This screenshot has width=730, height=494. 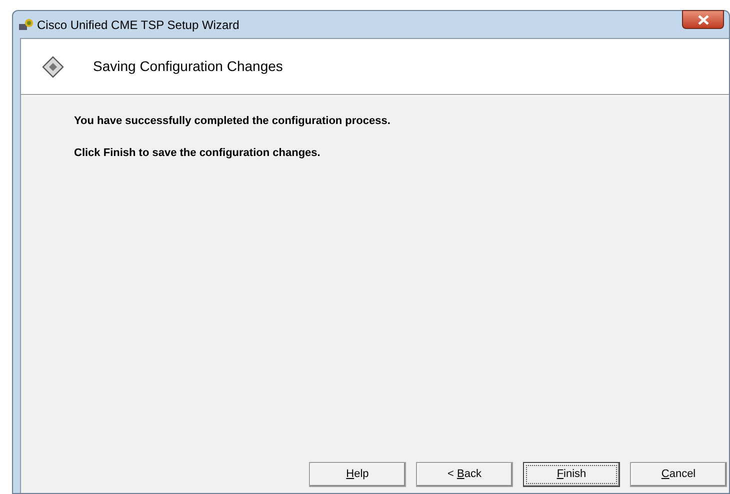 What do you see at coordinates (188, 66) in the screenshot?
I see `header-title: Saving Configuration Changes` at bounding box center [188, 66].